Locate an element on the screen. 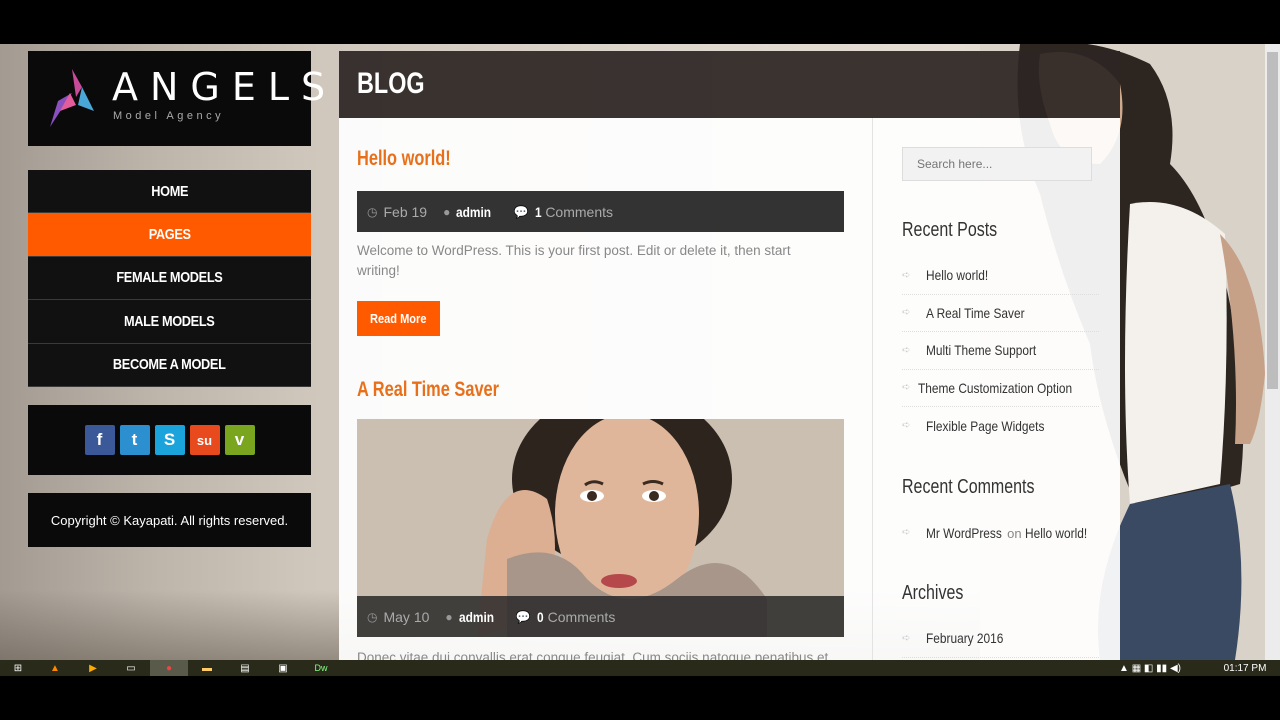  scrollbar-thumb is located at coordinates (1272, 220).